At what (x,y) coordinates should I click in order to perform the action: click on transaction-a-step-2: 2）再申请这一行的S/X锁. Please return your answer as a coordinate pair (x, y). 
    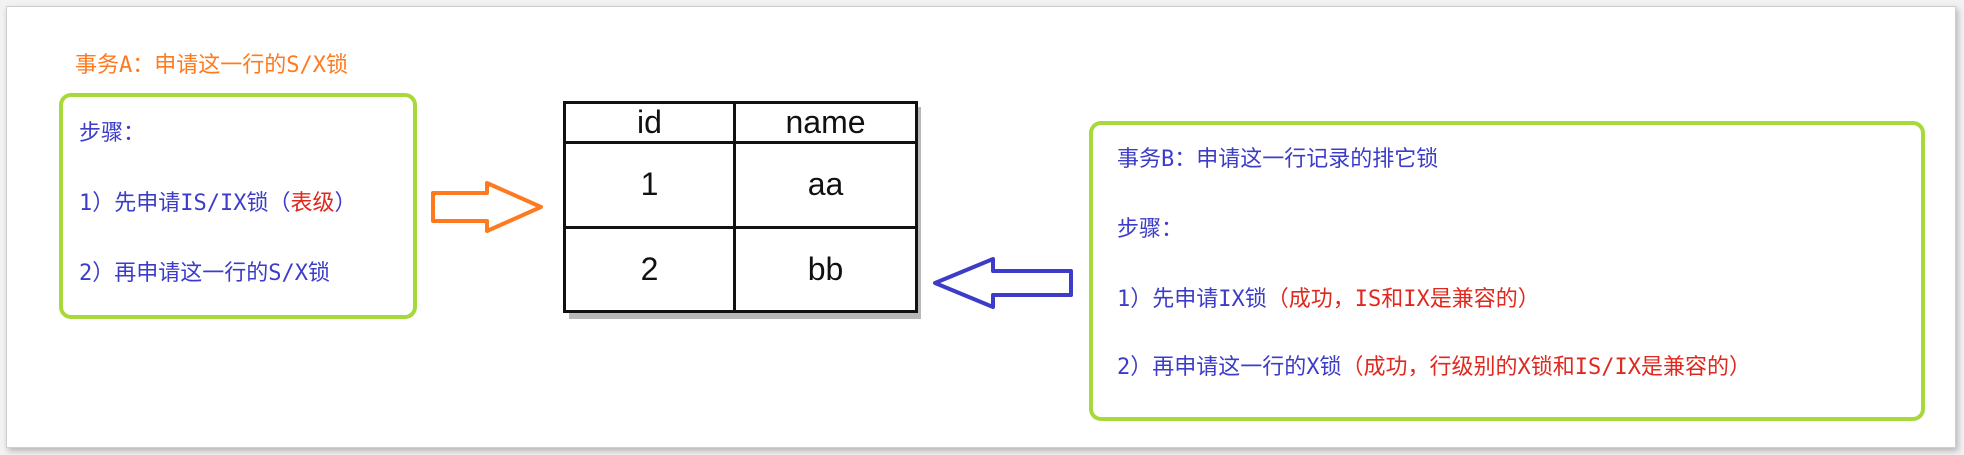
    Looking at the image, I should click on (204, 273).